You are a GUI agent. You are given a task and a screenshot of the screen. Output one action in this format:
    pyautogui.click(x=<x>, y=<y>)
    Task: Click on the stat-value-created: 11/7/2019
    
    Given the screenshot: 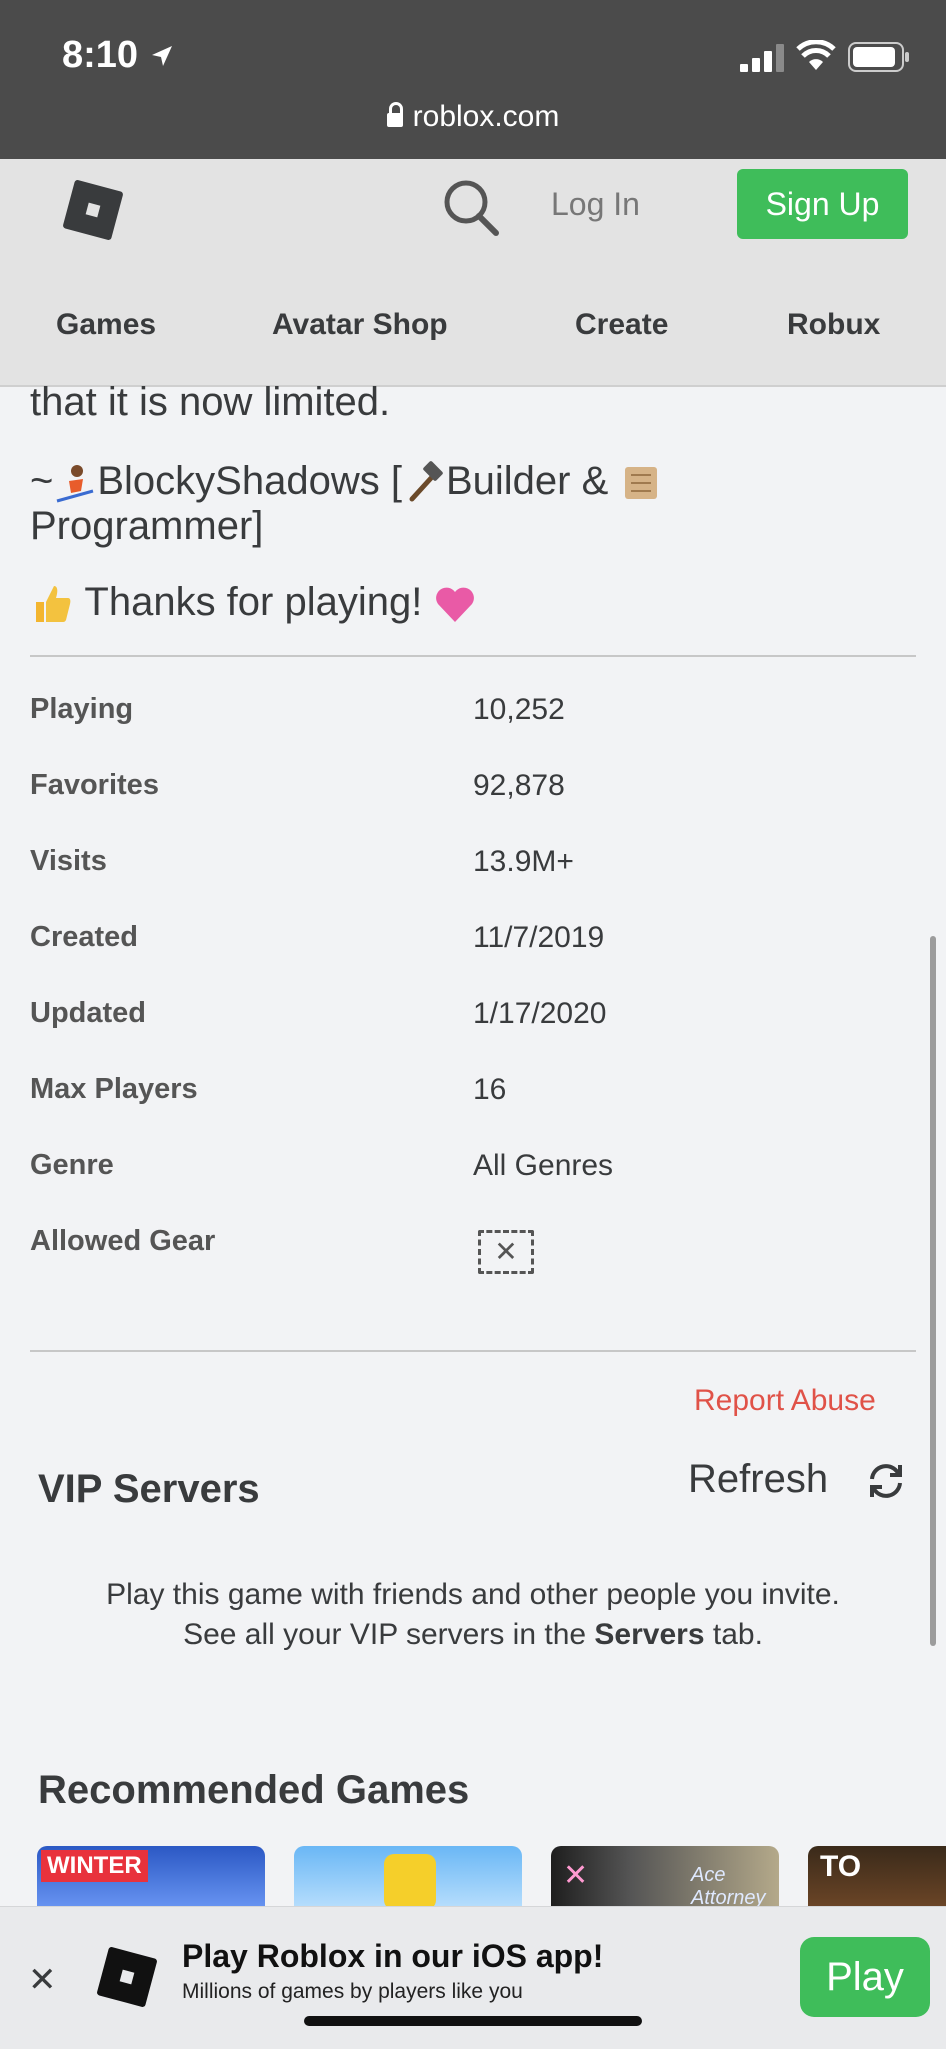 What is the action you would take?
    pyautogui.click(x=539, y=937)
    